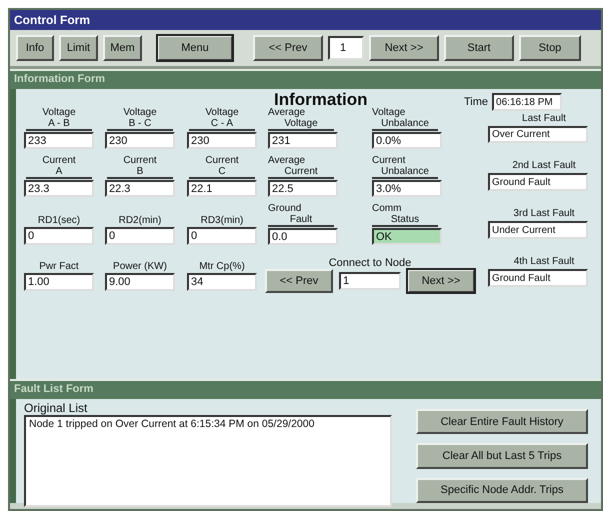 This screenshot has height=511, width=603. What do you see at coordinates (550, 48) in the screenshot?
I see `toolbar-button: Stop` at bounding box center [550, 48].